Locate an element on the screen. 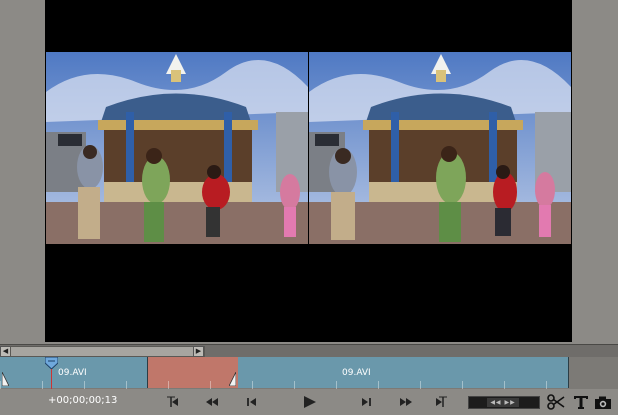  step-back-icon is located at coordinates (252, 402).